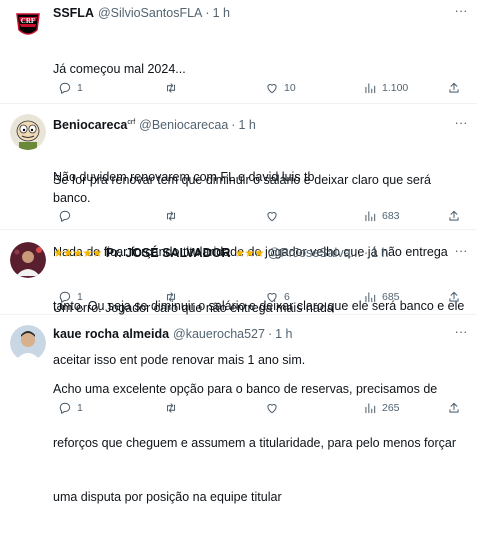  I want to click on display-name: SSFLA, so click(73, 13).